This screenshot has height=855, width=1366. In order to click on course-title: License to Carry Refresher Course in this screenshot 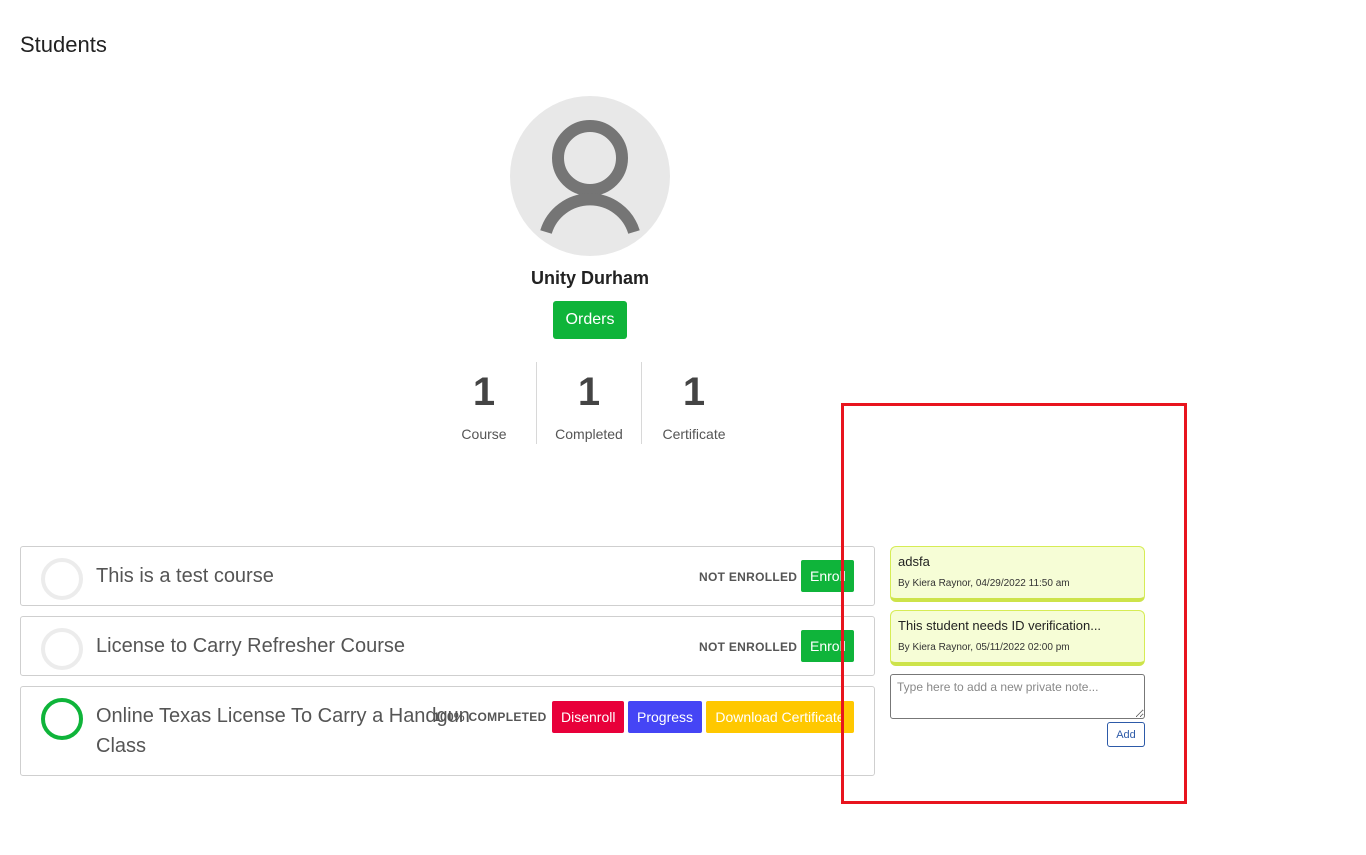, I will do `click(251, 646)`.